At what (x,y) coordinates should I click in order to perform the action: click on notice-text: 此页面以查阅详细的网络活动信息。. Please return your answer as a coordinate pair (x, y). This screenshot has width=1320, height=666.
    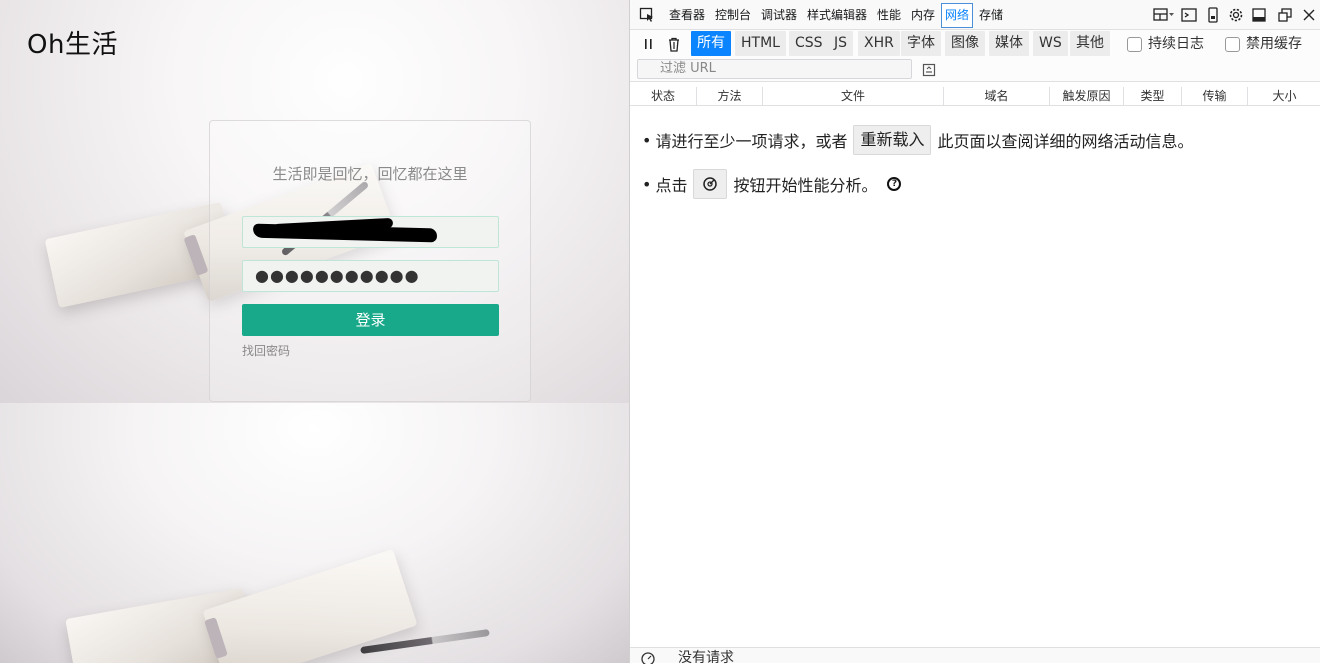
    Looking at the image, I should click on (1065, 141).